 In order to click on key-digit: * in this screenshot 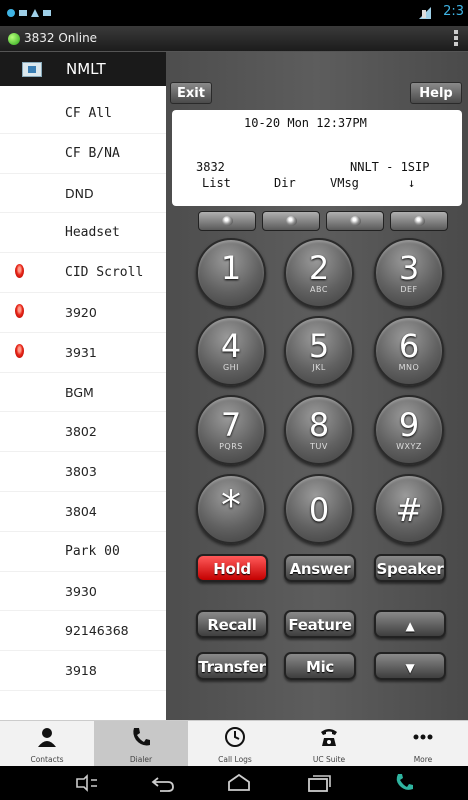, I will do `click(231, 506)`.